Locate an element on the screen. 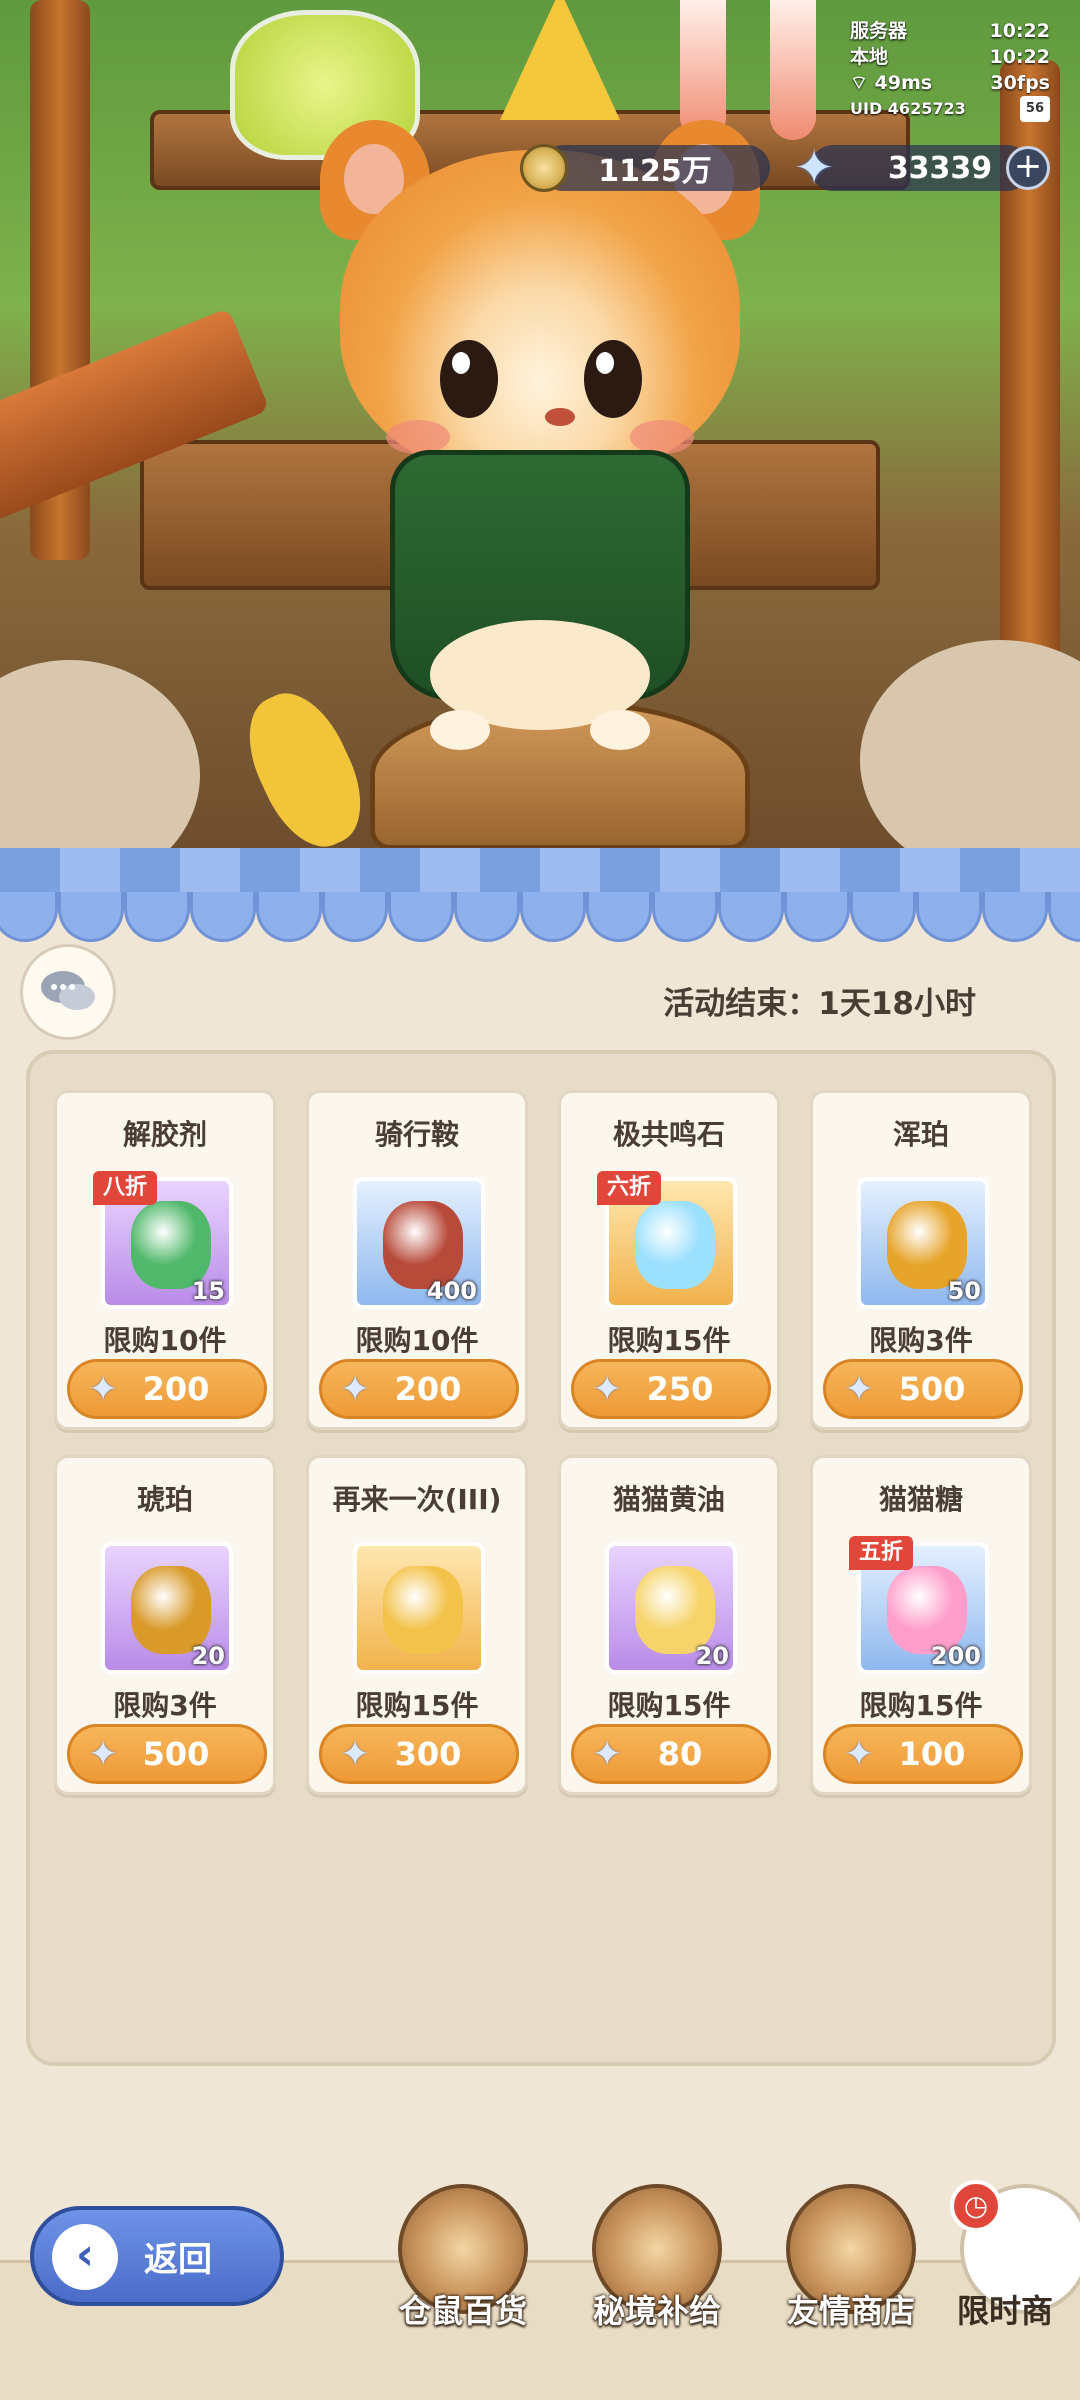 The height and width of the screenshot is (2400, 1080). item-quantity: 400 is located at coordinates (451, 1291).